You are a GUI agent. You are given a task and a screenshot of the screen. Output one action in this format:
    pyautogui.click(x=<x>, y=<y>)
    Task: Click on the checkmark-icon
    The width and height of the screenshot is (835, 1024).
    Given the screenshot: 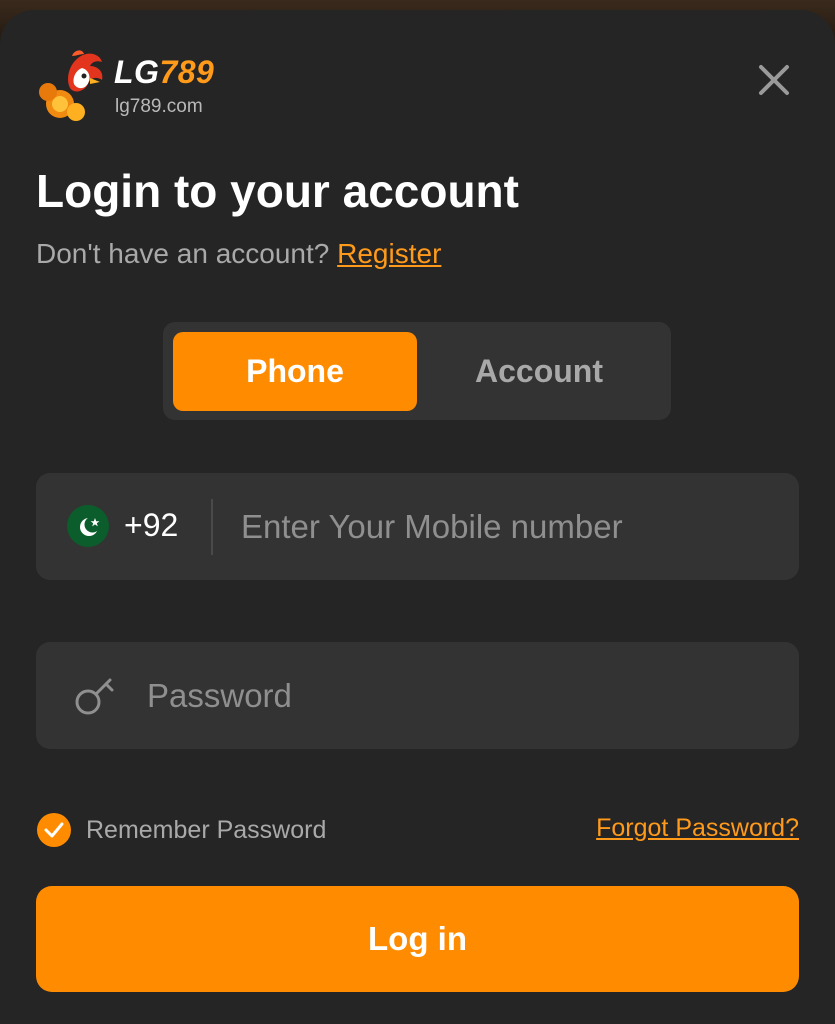 What is the action you would take?
    pyautogui.click(x=54, y=830)
    